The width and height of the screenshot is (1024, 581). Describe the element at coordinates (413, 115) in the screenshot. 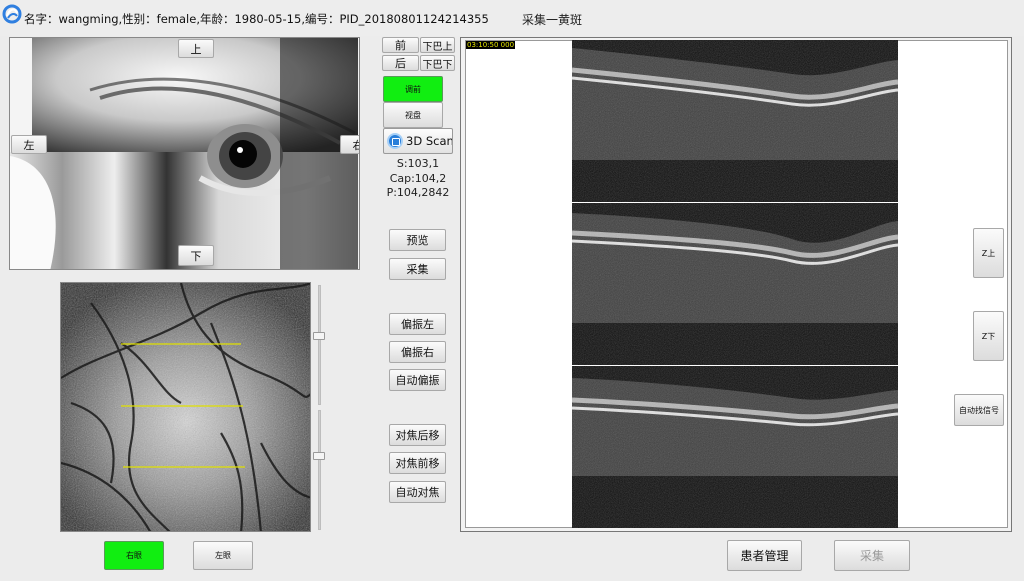

I see `optic-disc-mode-button: 视盘` at that location.